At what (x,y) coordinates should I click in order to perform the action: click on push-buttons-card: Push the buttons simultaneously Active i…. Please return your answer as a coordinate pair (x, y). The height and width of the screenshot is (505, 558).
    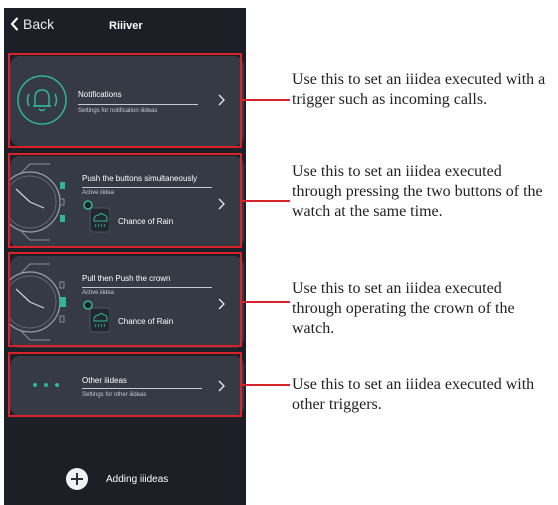
    Looking at the image, I should click on (127, 202).